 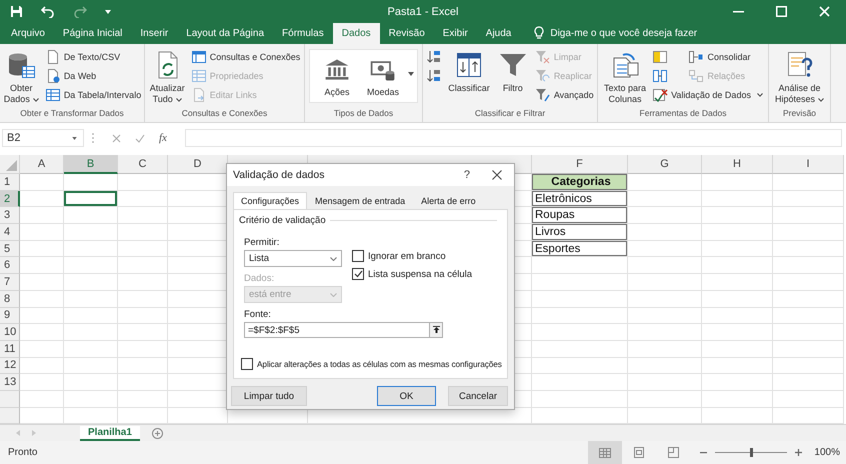 What do you see at coordinates (580, 249) in the screenshot?
I see `table-cell: Esportes` at bounding box center [580, 249].